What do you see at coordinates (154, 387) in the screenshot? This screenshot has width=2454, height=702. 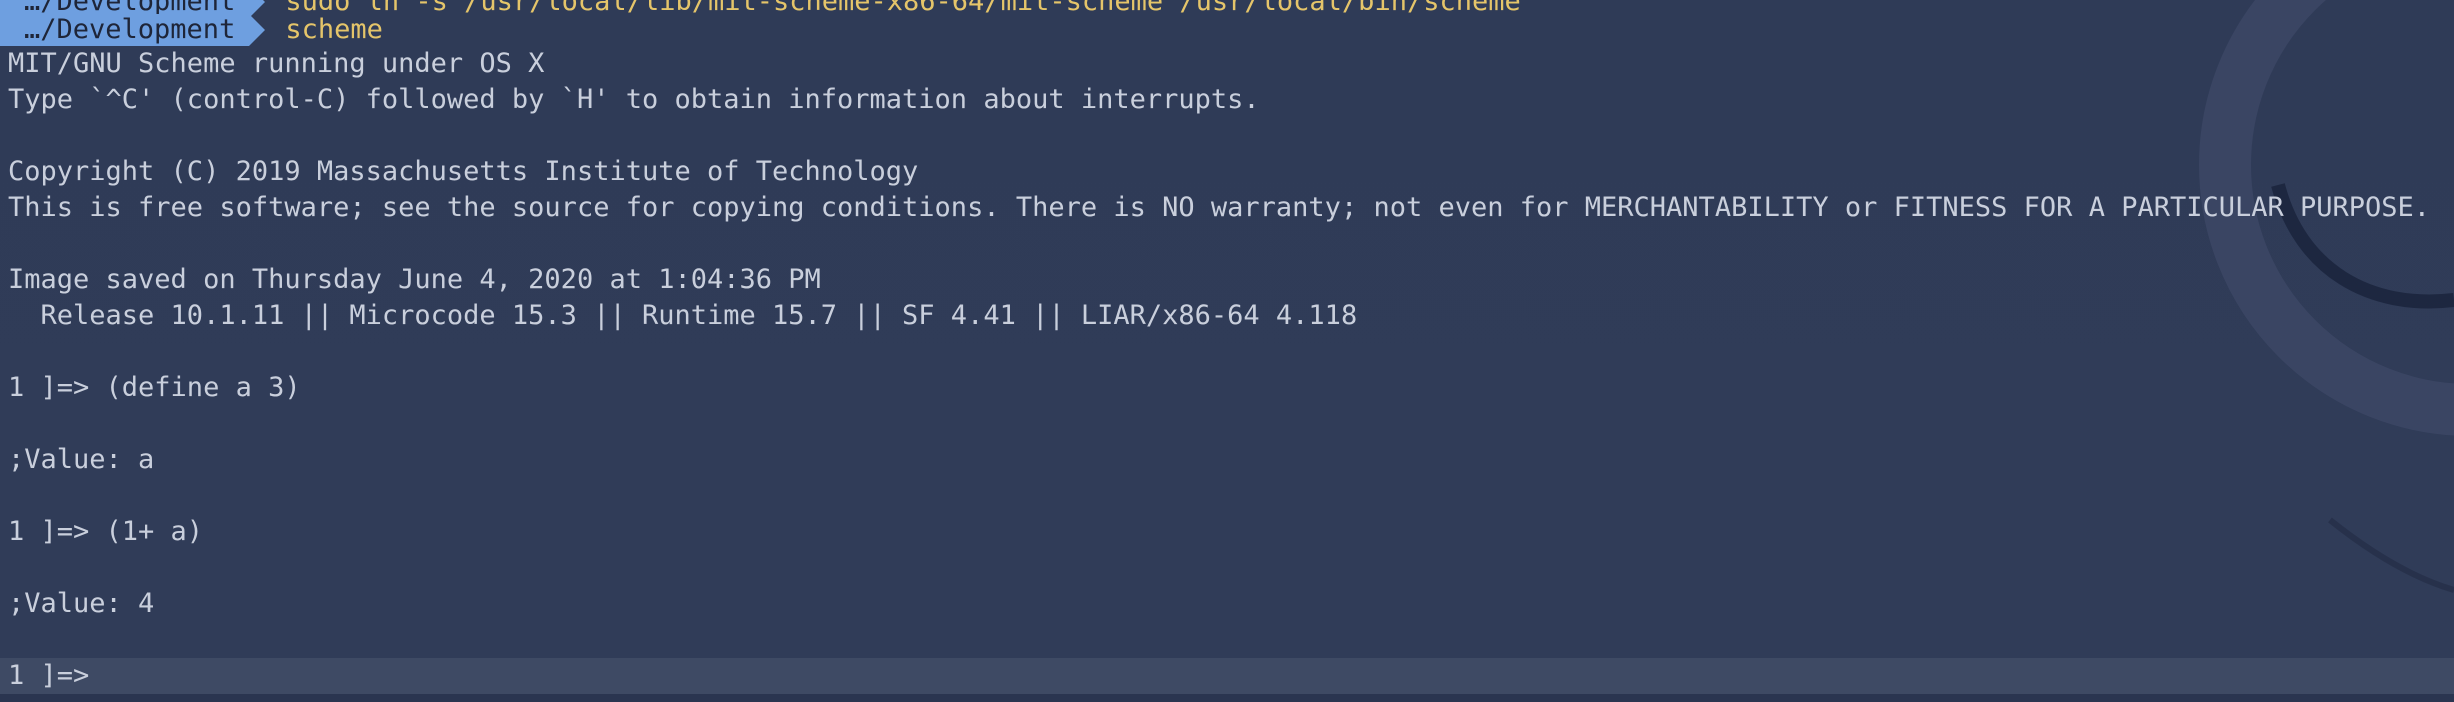 I see `output-line: 1 ]=> (define a 3)` at bounding box center [154, 387].